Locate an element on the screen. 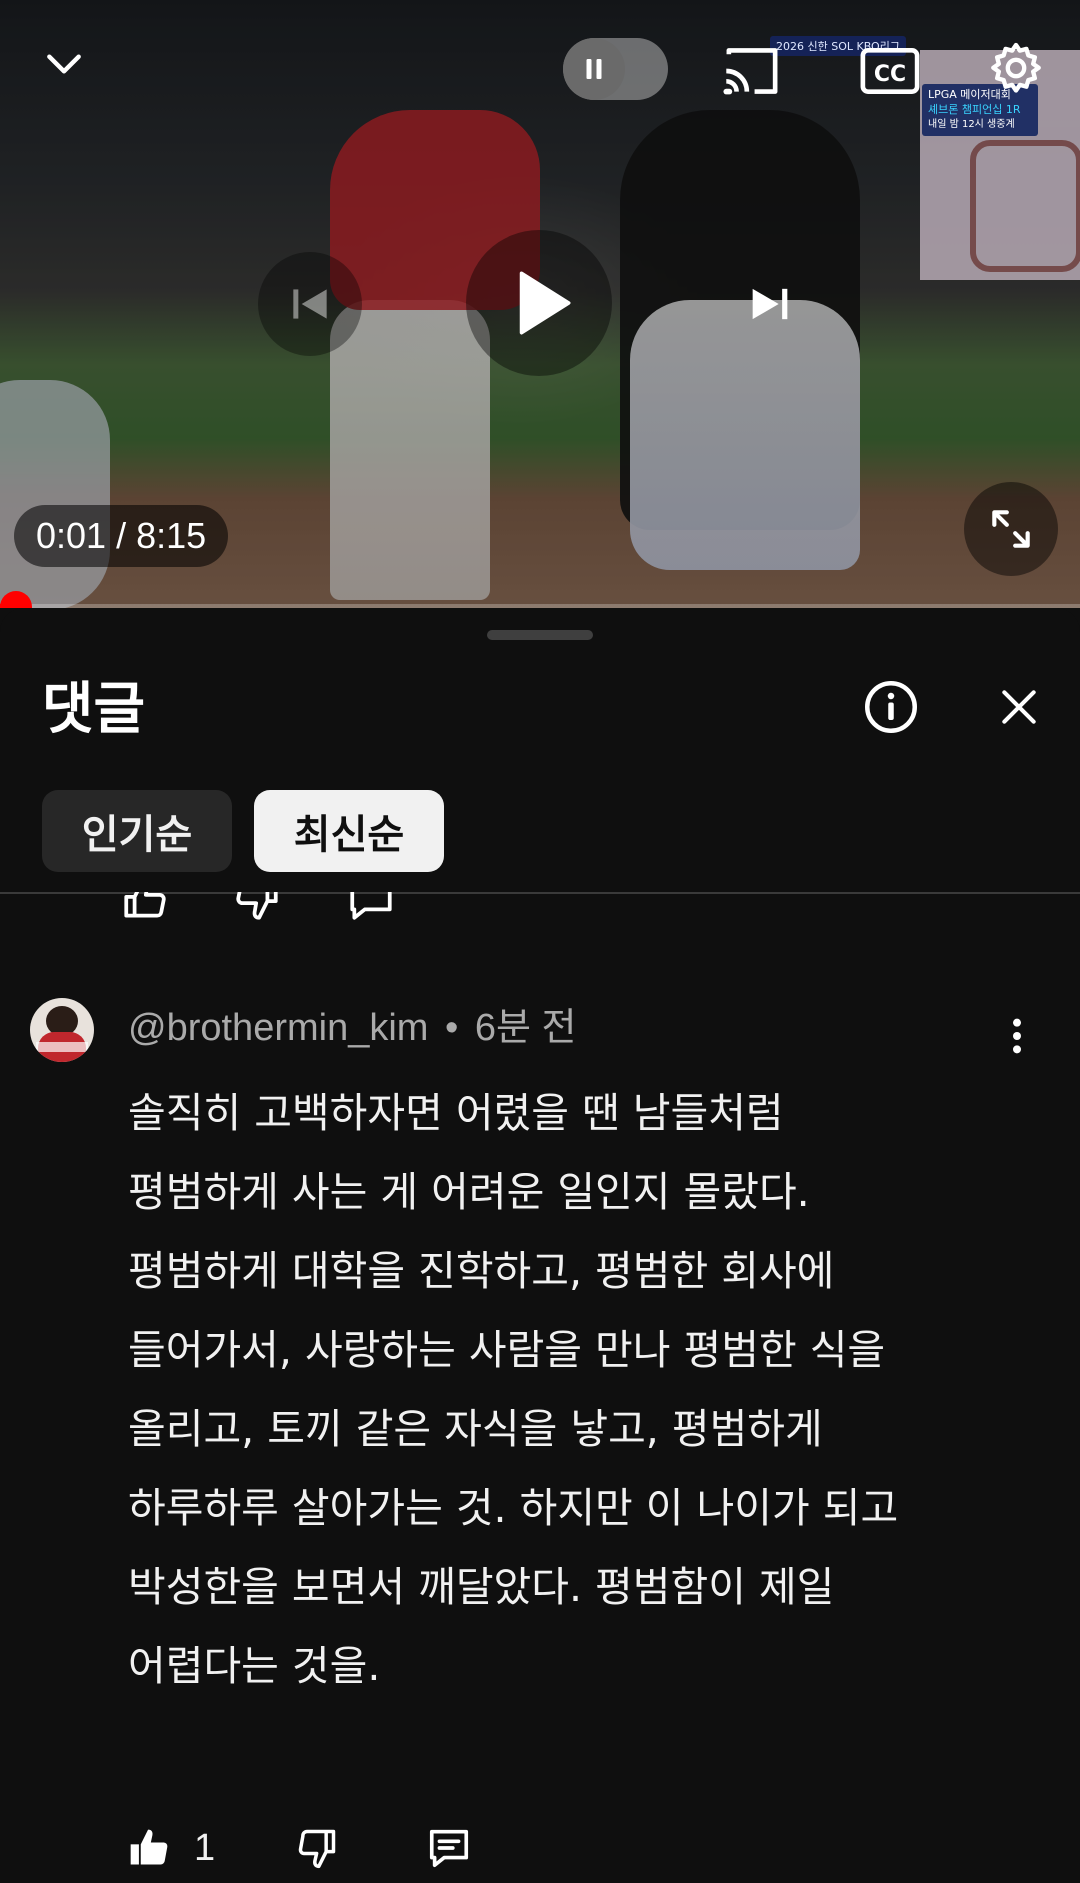 This screenshot has height=1883, width=1080. skip-next-icon is located at coordinates (770, 304).